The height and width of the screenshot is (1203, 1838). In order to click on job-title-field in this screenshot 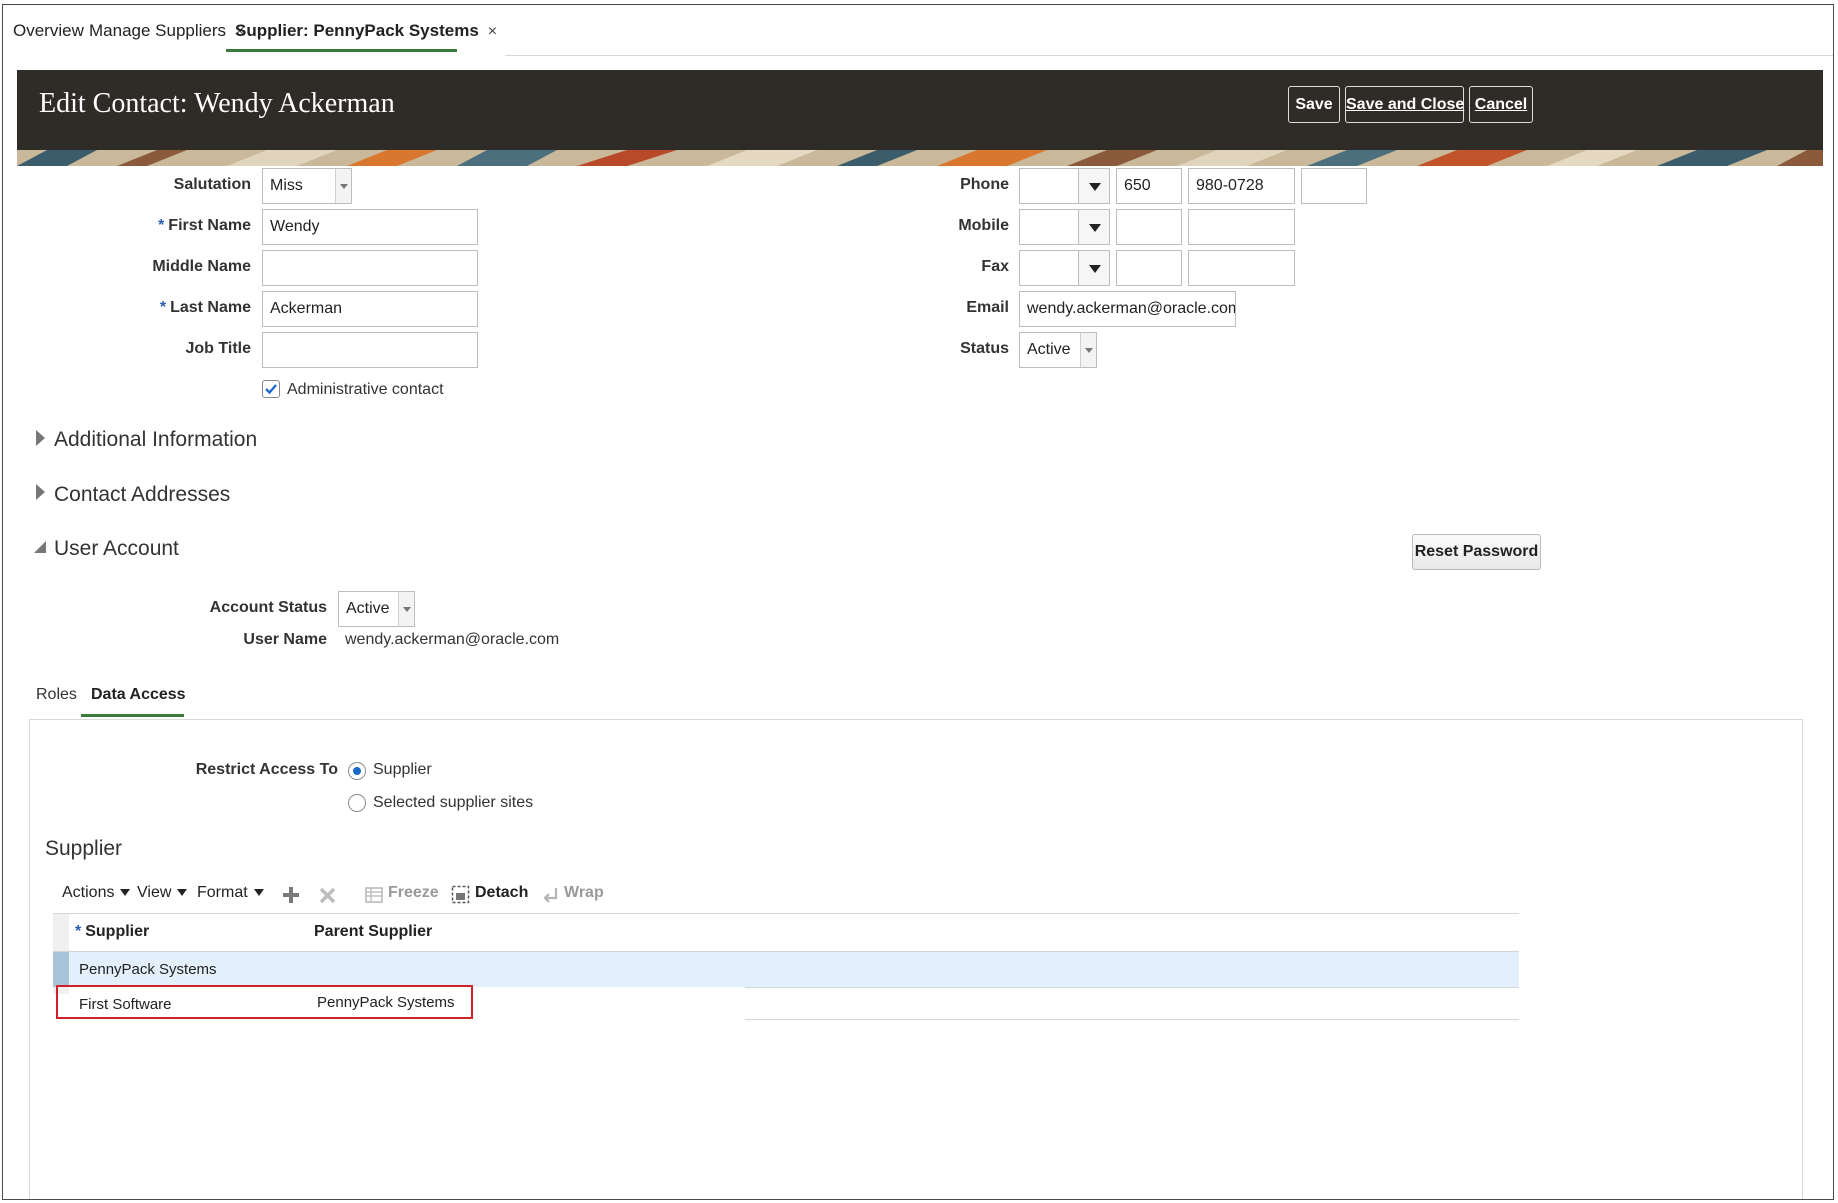, I will do `click(370, 350)`.